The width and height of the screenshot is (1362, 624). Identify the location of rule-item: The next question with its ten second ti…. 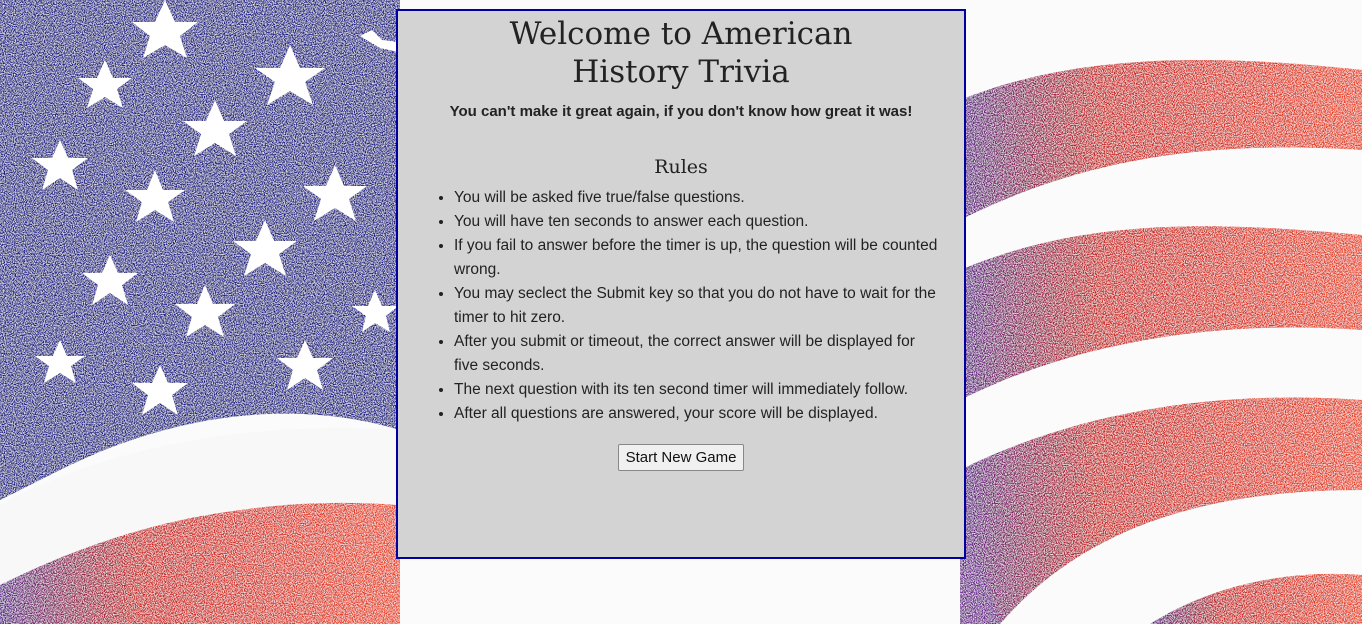
(696, 390).